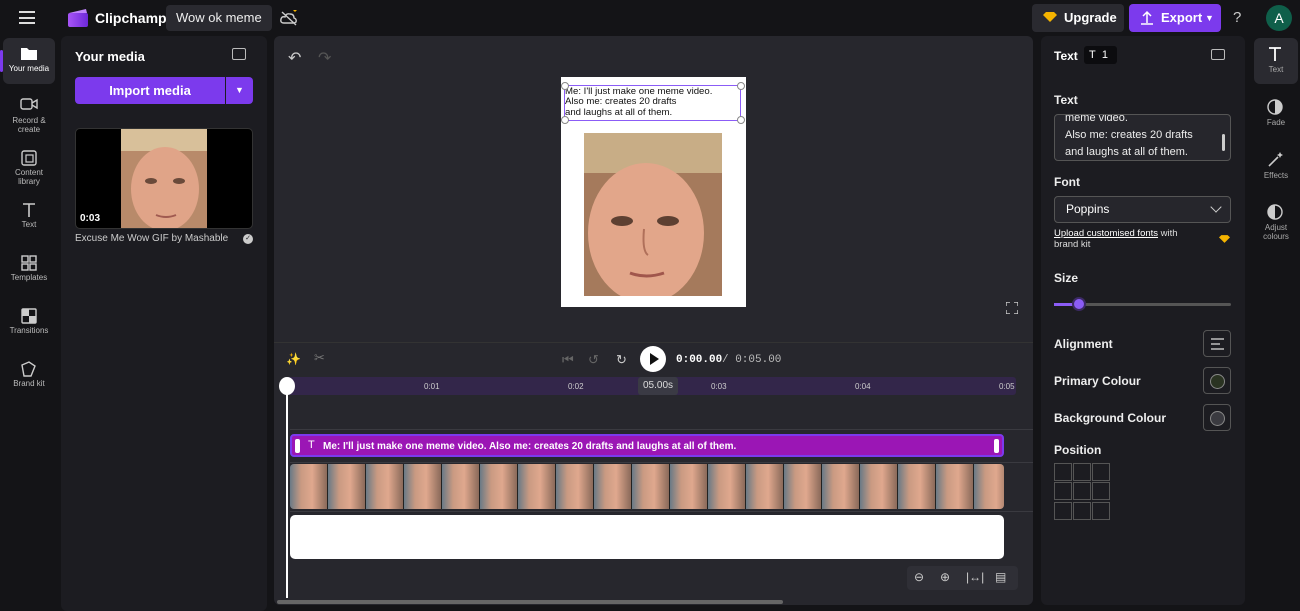 The height and width of the screenshot is (611, 1300). Describe the element at coordinates (287, 489) in the screenshot. I see `playhead` at that location.